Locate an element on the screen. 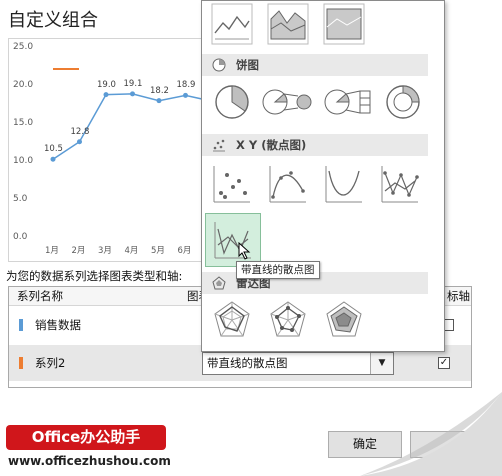  chart-type-select: 带直线的散点图 ▼ is located at coordinates (298, 363).